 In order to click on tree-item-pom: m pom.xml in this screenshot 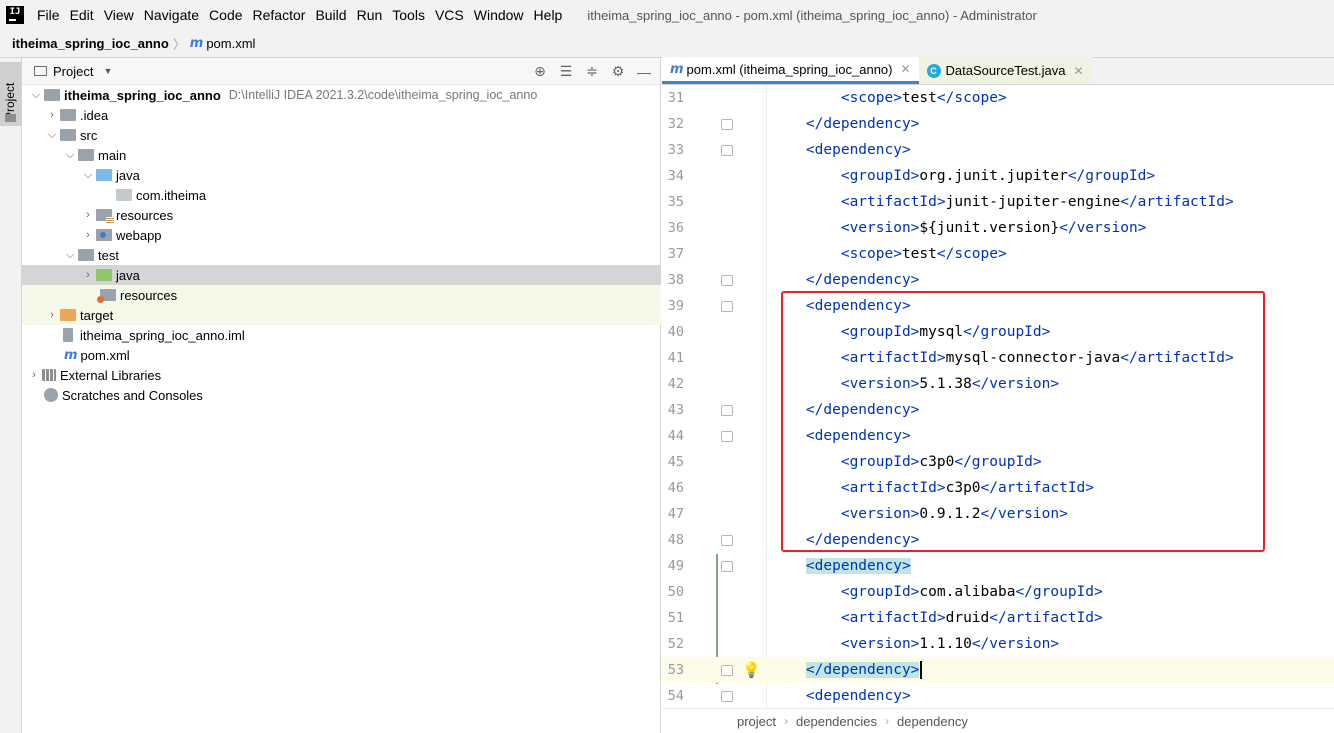, I will do `click(341, 355)`.